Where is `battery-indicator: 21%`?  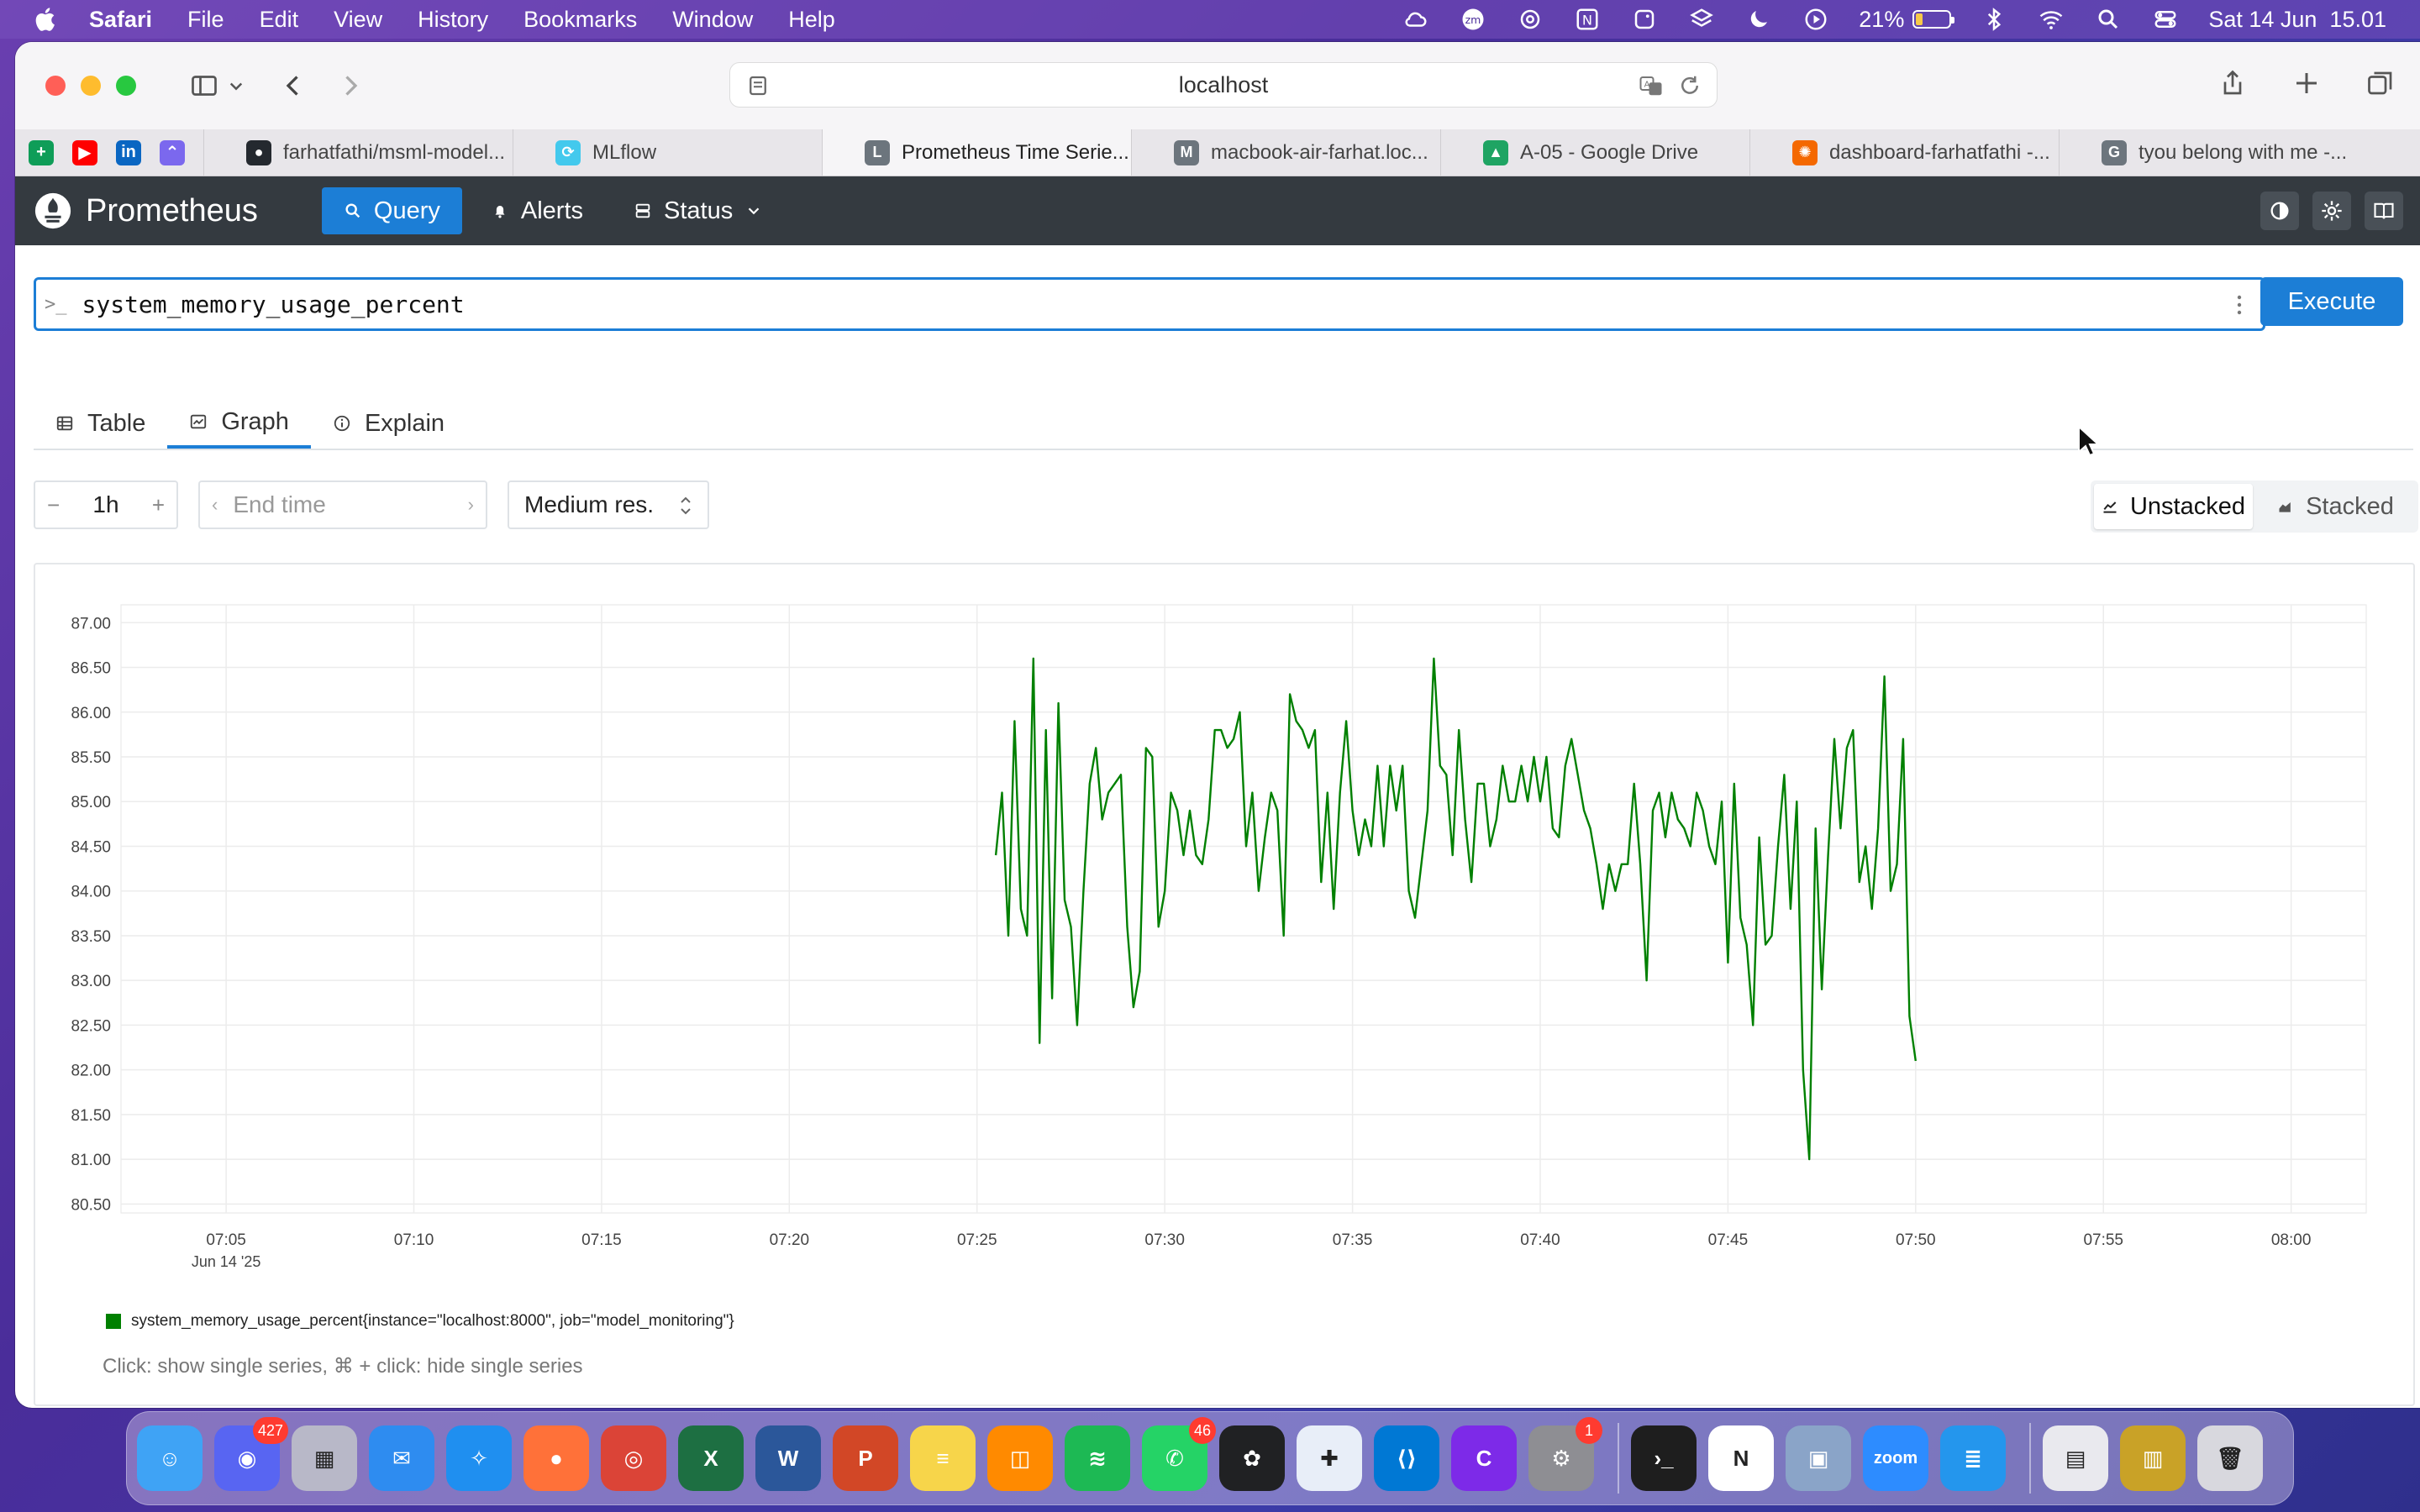 battery-indicator: 21% is located at coordinates (1907, 20).